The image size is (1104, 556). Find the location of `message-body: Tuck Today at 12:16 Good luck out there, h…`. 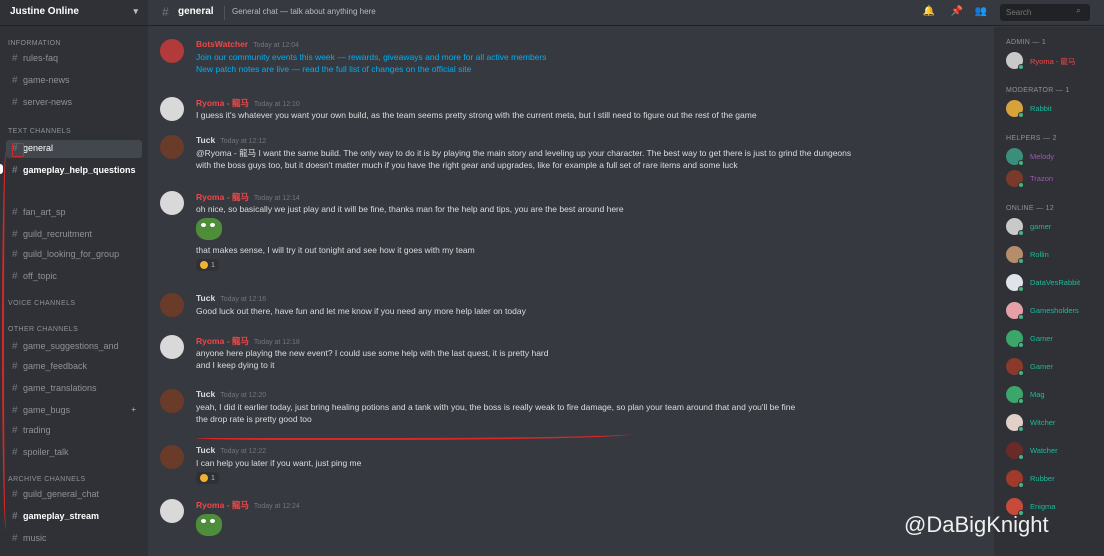

message-body: Tuck Today at 12:16 Good luck out there, h… is located at coordinates (586, 305).